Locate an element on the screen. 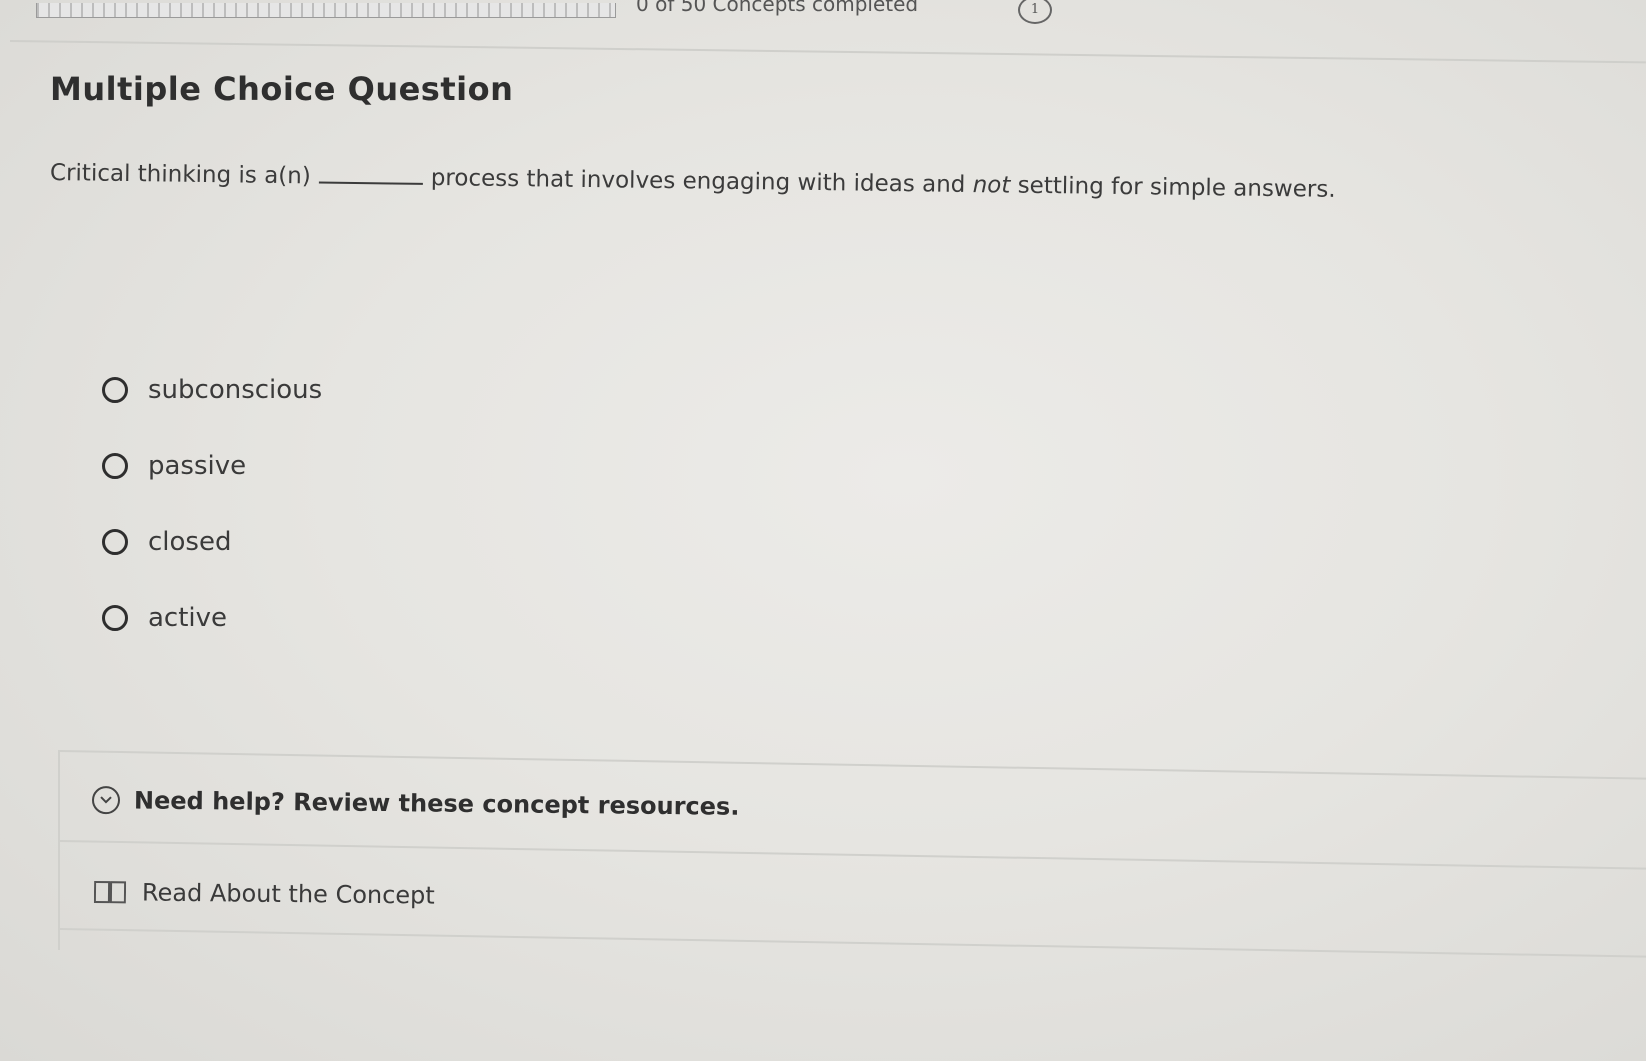 The height and width of the screenshot is (1061, 1646). help-panel-top-border is located at coordinates (852, 765).